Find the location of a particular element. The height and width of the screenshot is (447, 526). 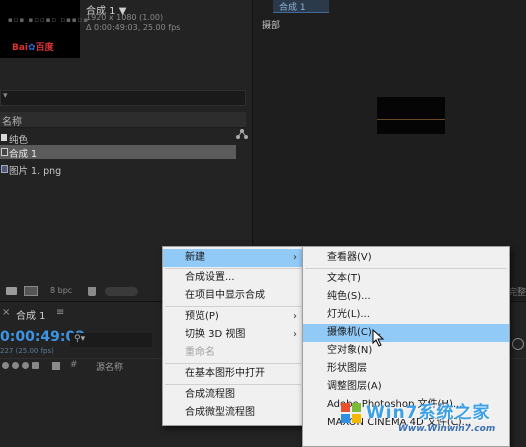

thumbnail-size-slider is located at coordinates (121, 291).